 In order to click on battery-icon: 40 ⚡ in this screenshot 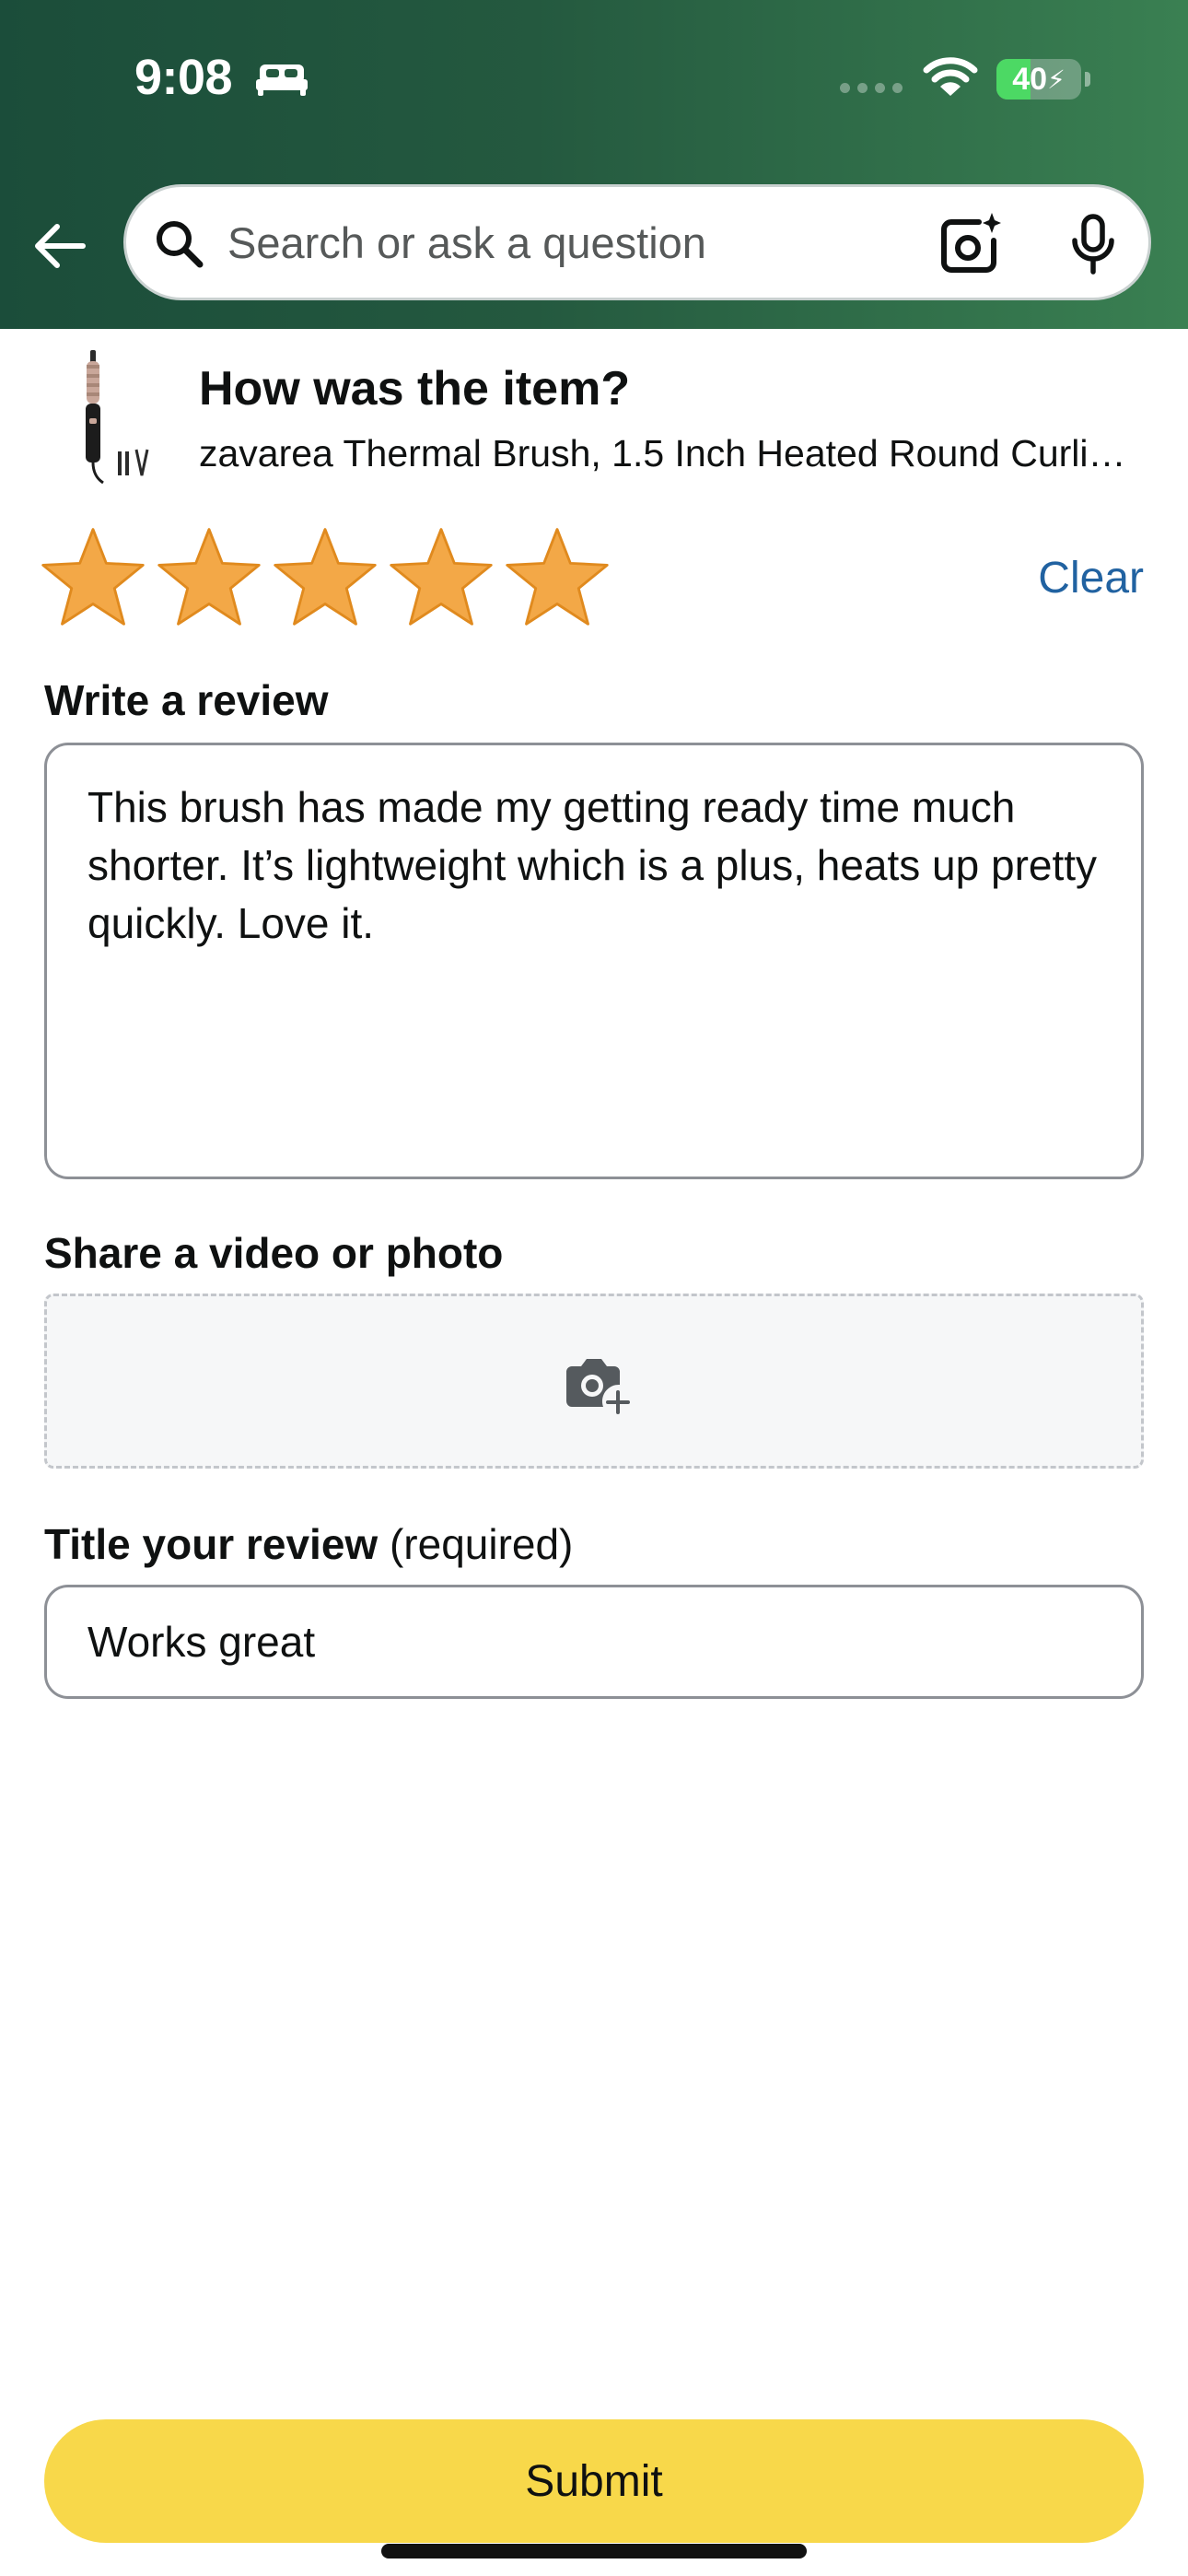, I will do `click(1038, 79)`.